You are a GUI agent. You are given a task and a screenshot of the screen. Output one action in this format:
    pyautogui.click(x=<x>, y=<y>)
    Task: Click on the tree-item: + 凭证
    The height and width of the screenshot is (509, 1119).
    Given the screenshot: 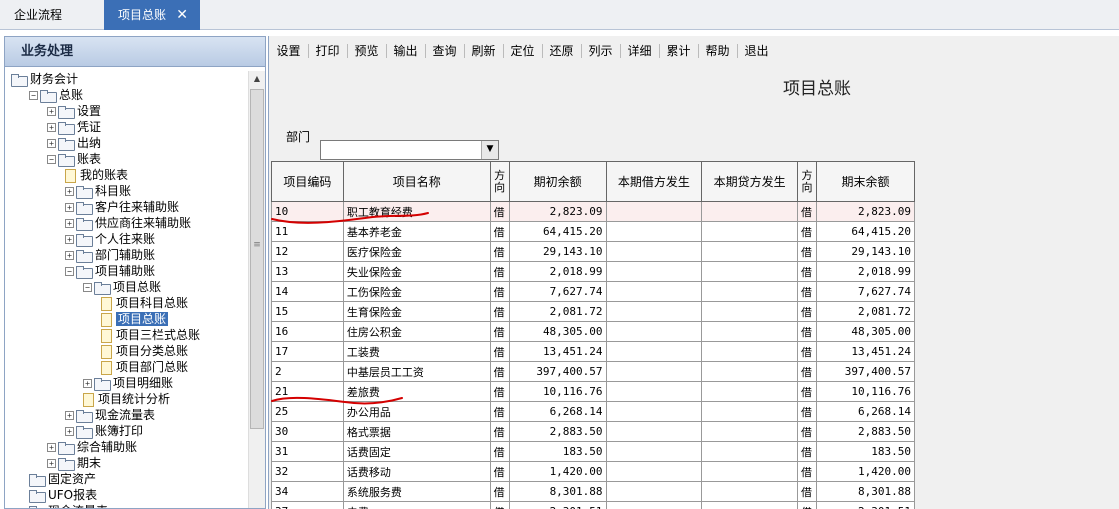 What is the action you would take?
    pyautogui.click(x=74, y=127)
    